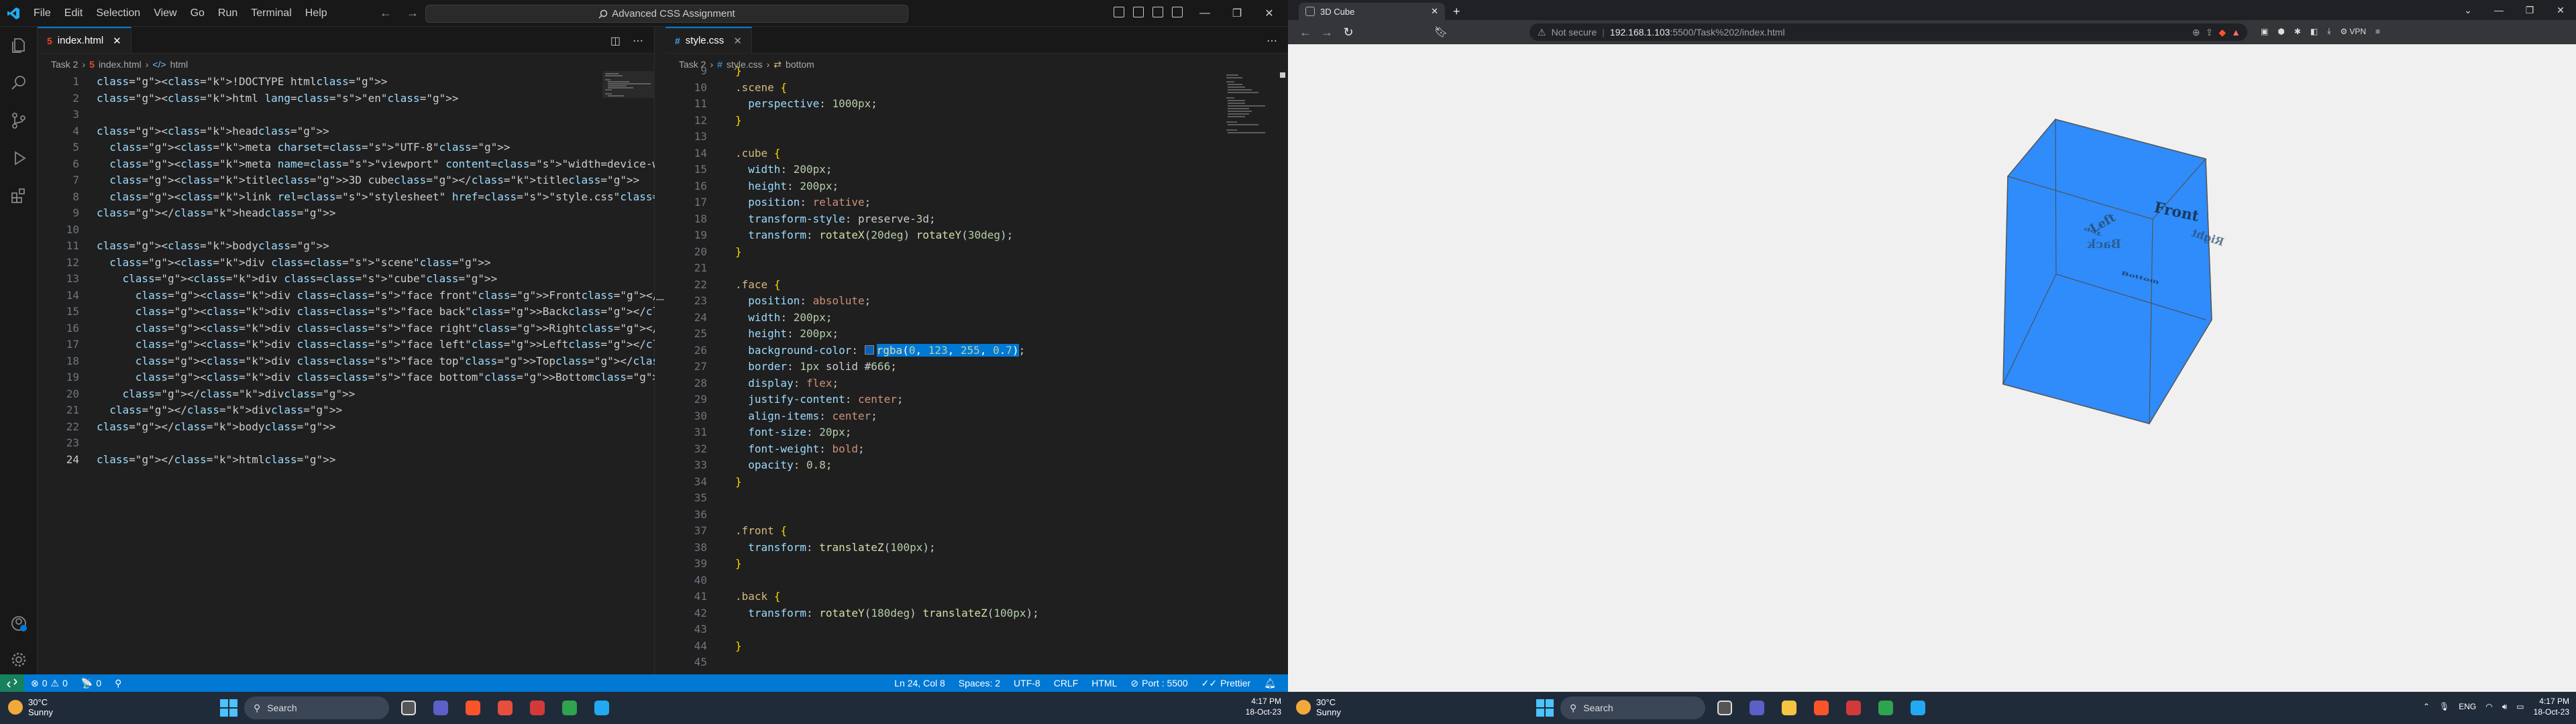 This screenshot has height=724, width=2576. I want to click on sync-indicator: ⚲, so click(118, 683).